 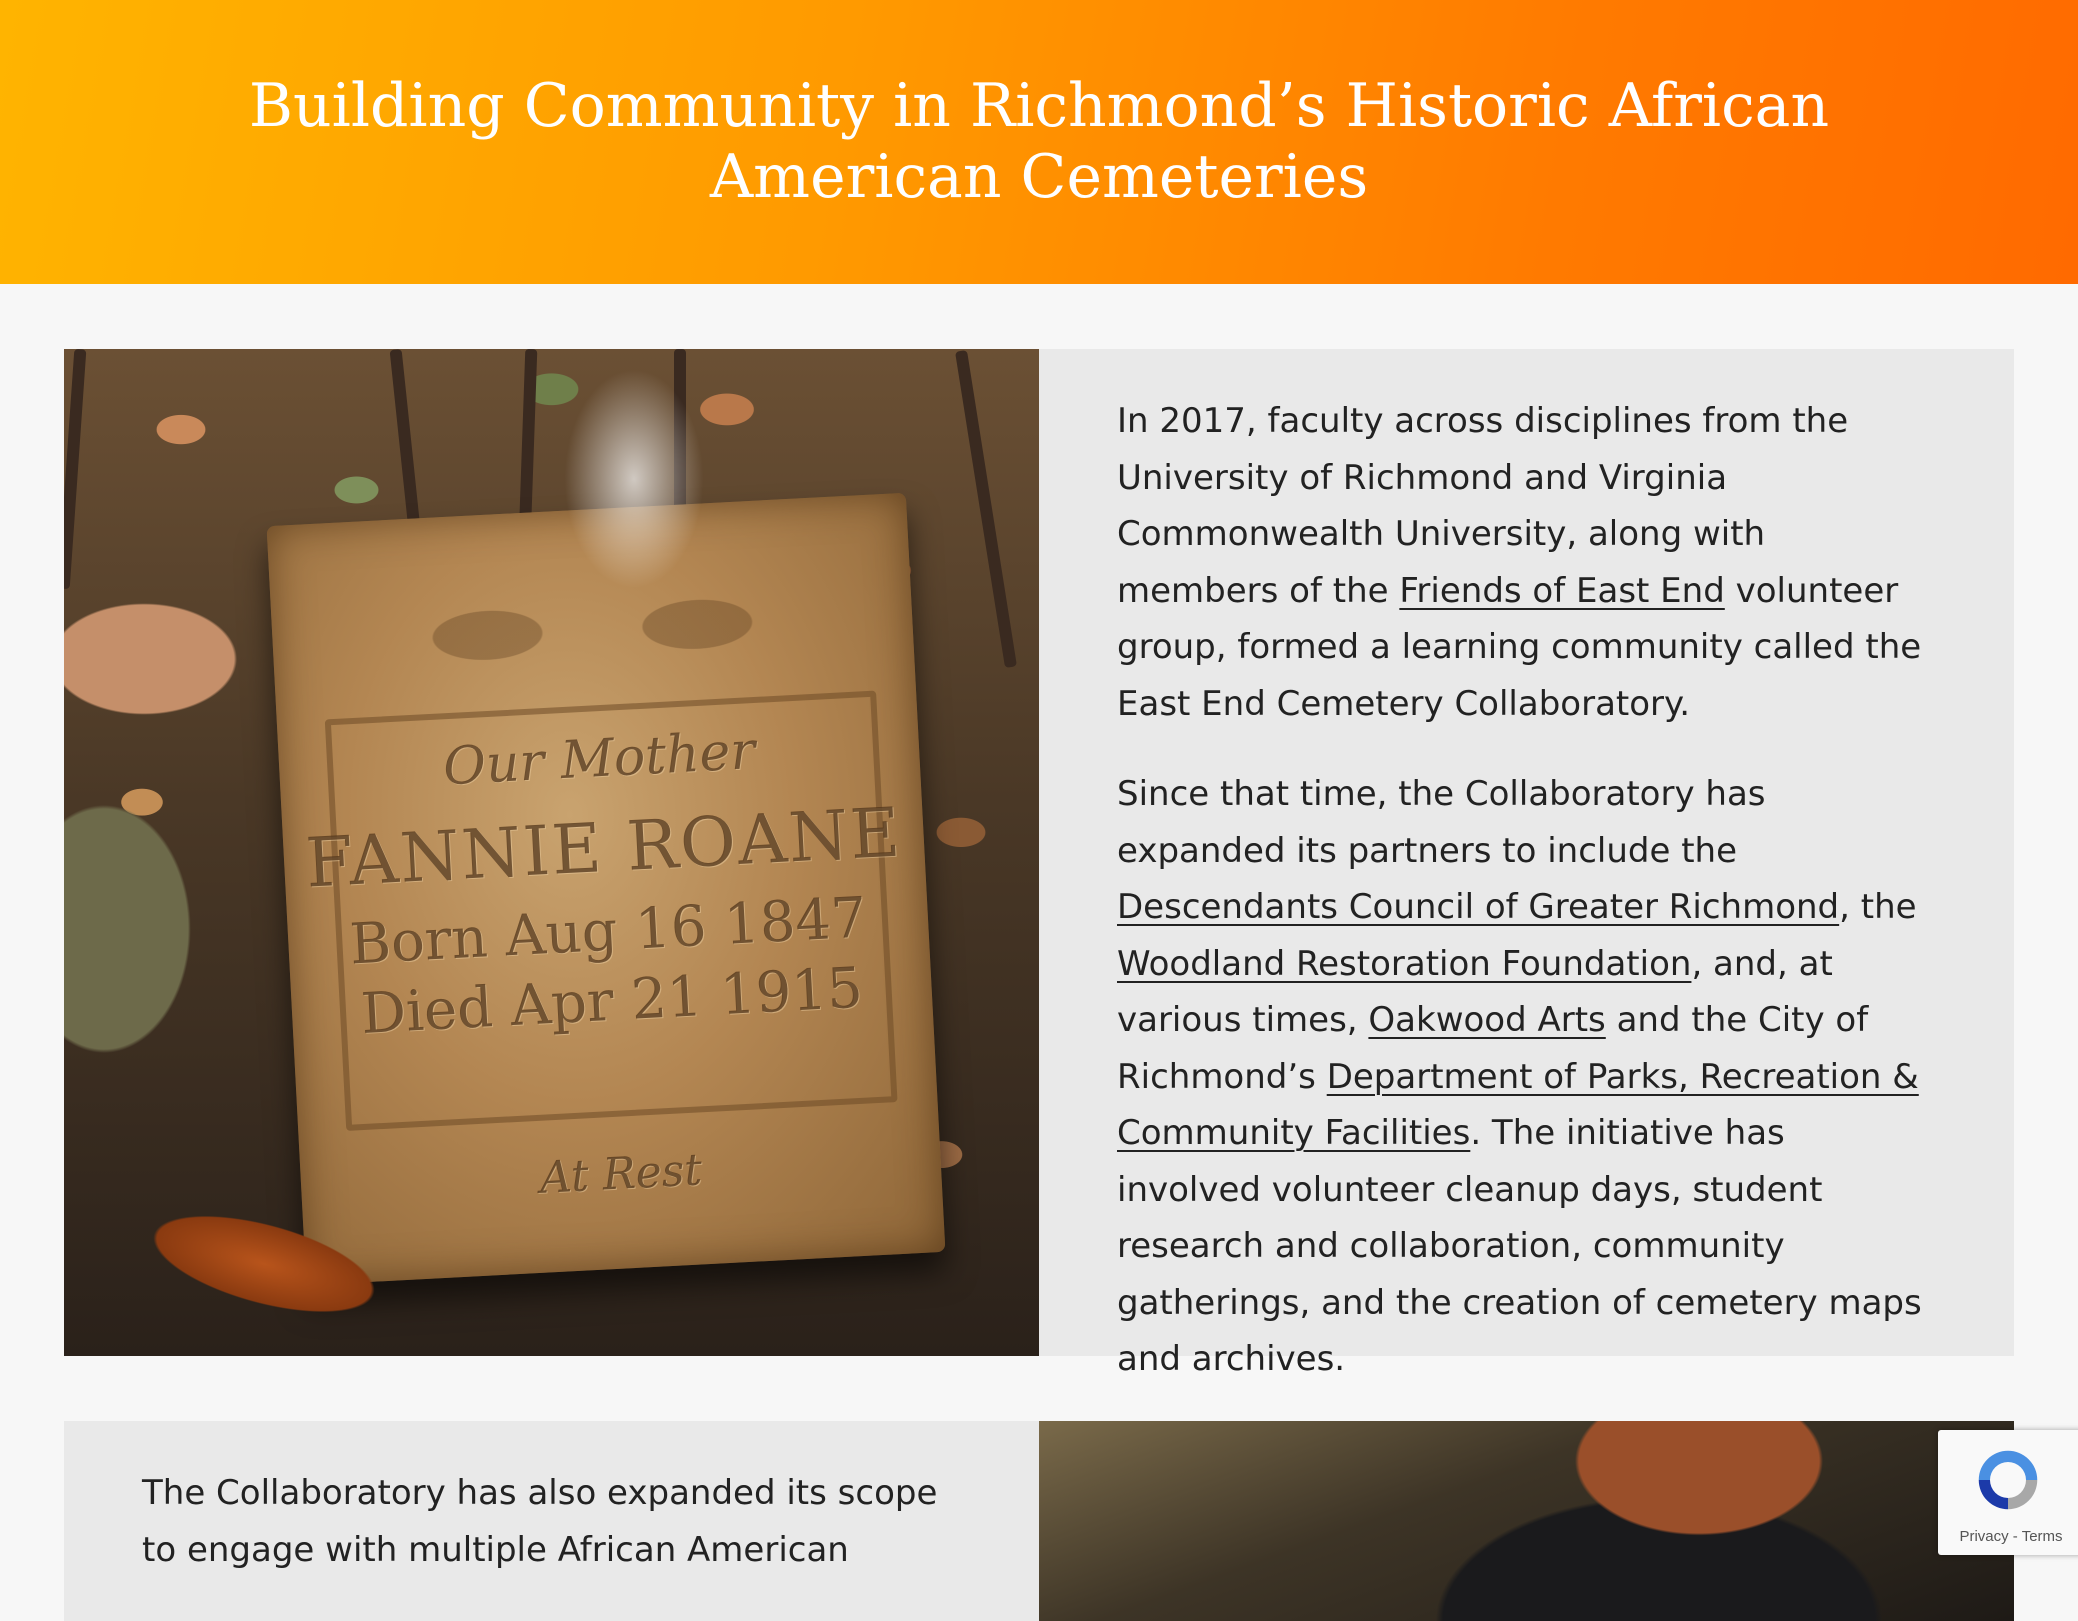 I want to click on recaptcha-privacy-link: Privacy, so click(x=1983, y=1536).